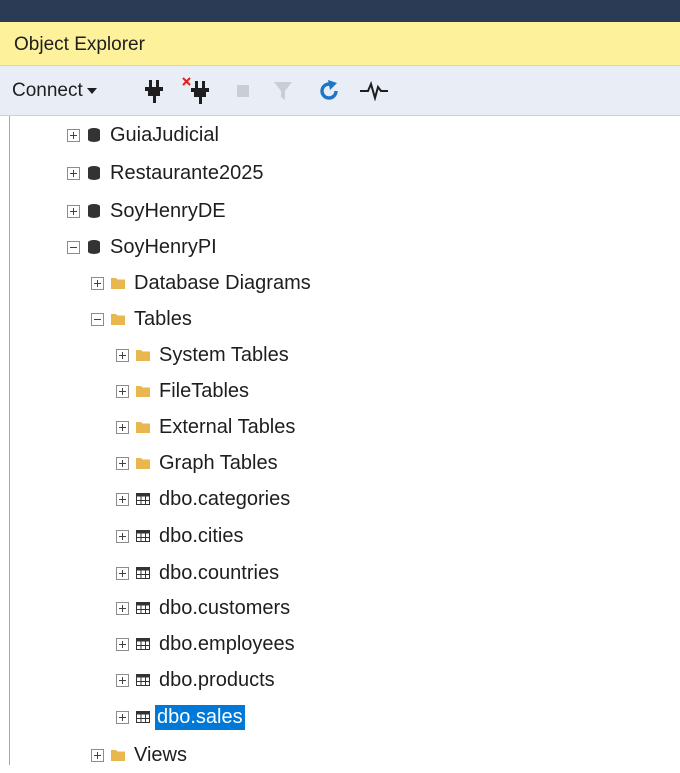 Image resolution: width=680 pixels, height=773 pixels. I want to click on connect-label: Connect, so click(47, 90).